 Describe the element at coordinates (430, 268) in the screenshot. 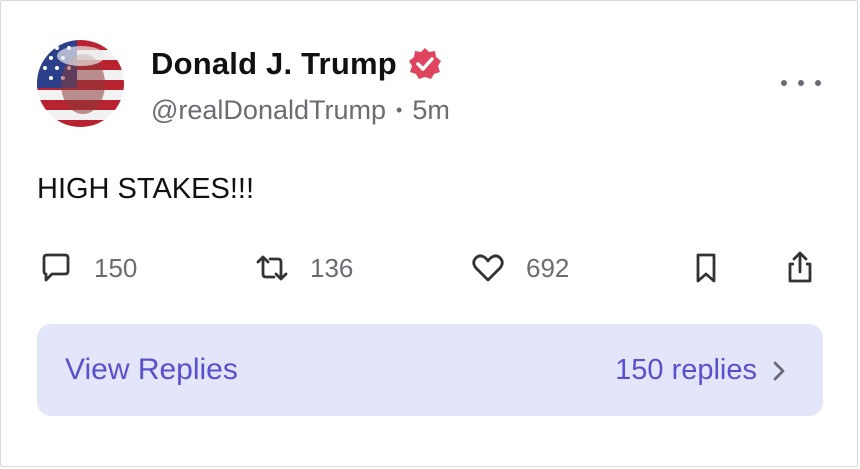

I see `action-bar: 150 136 692` at that location.